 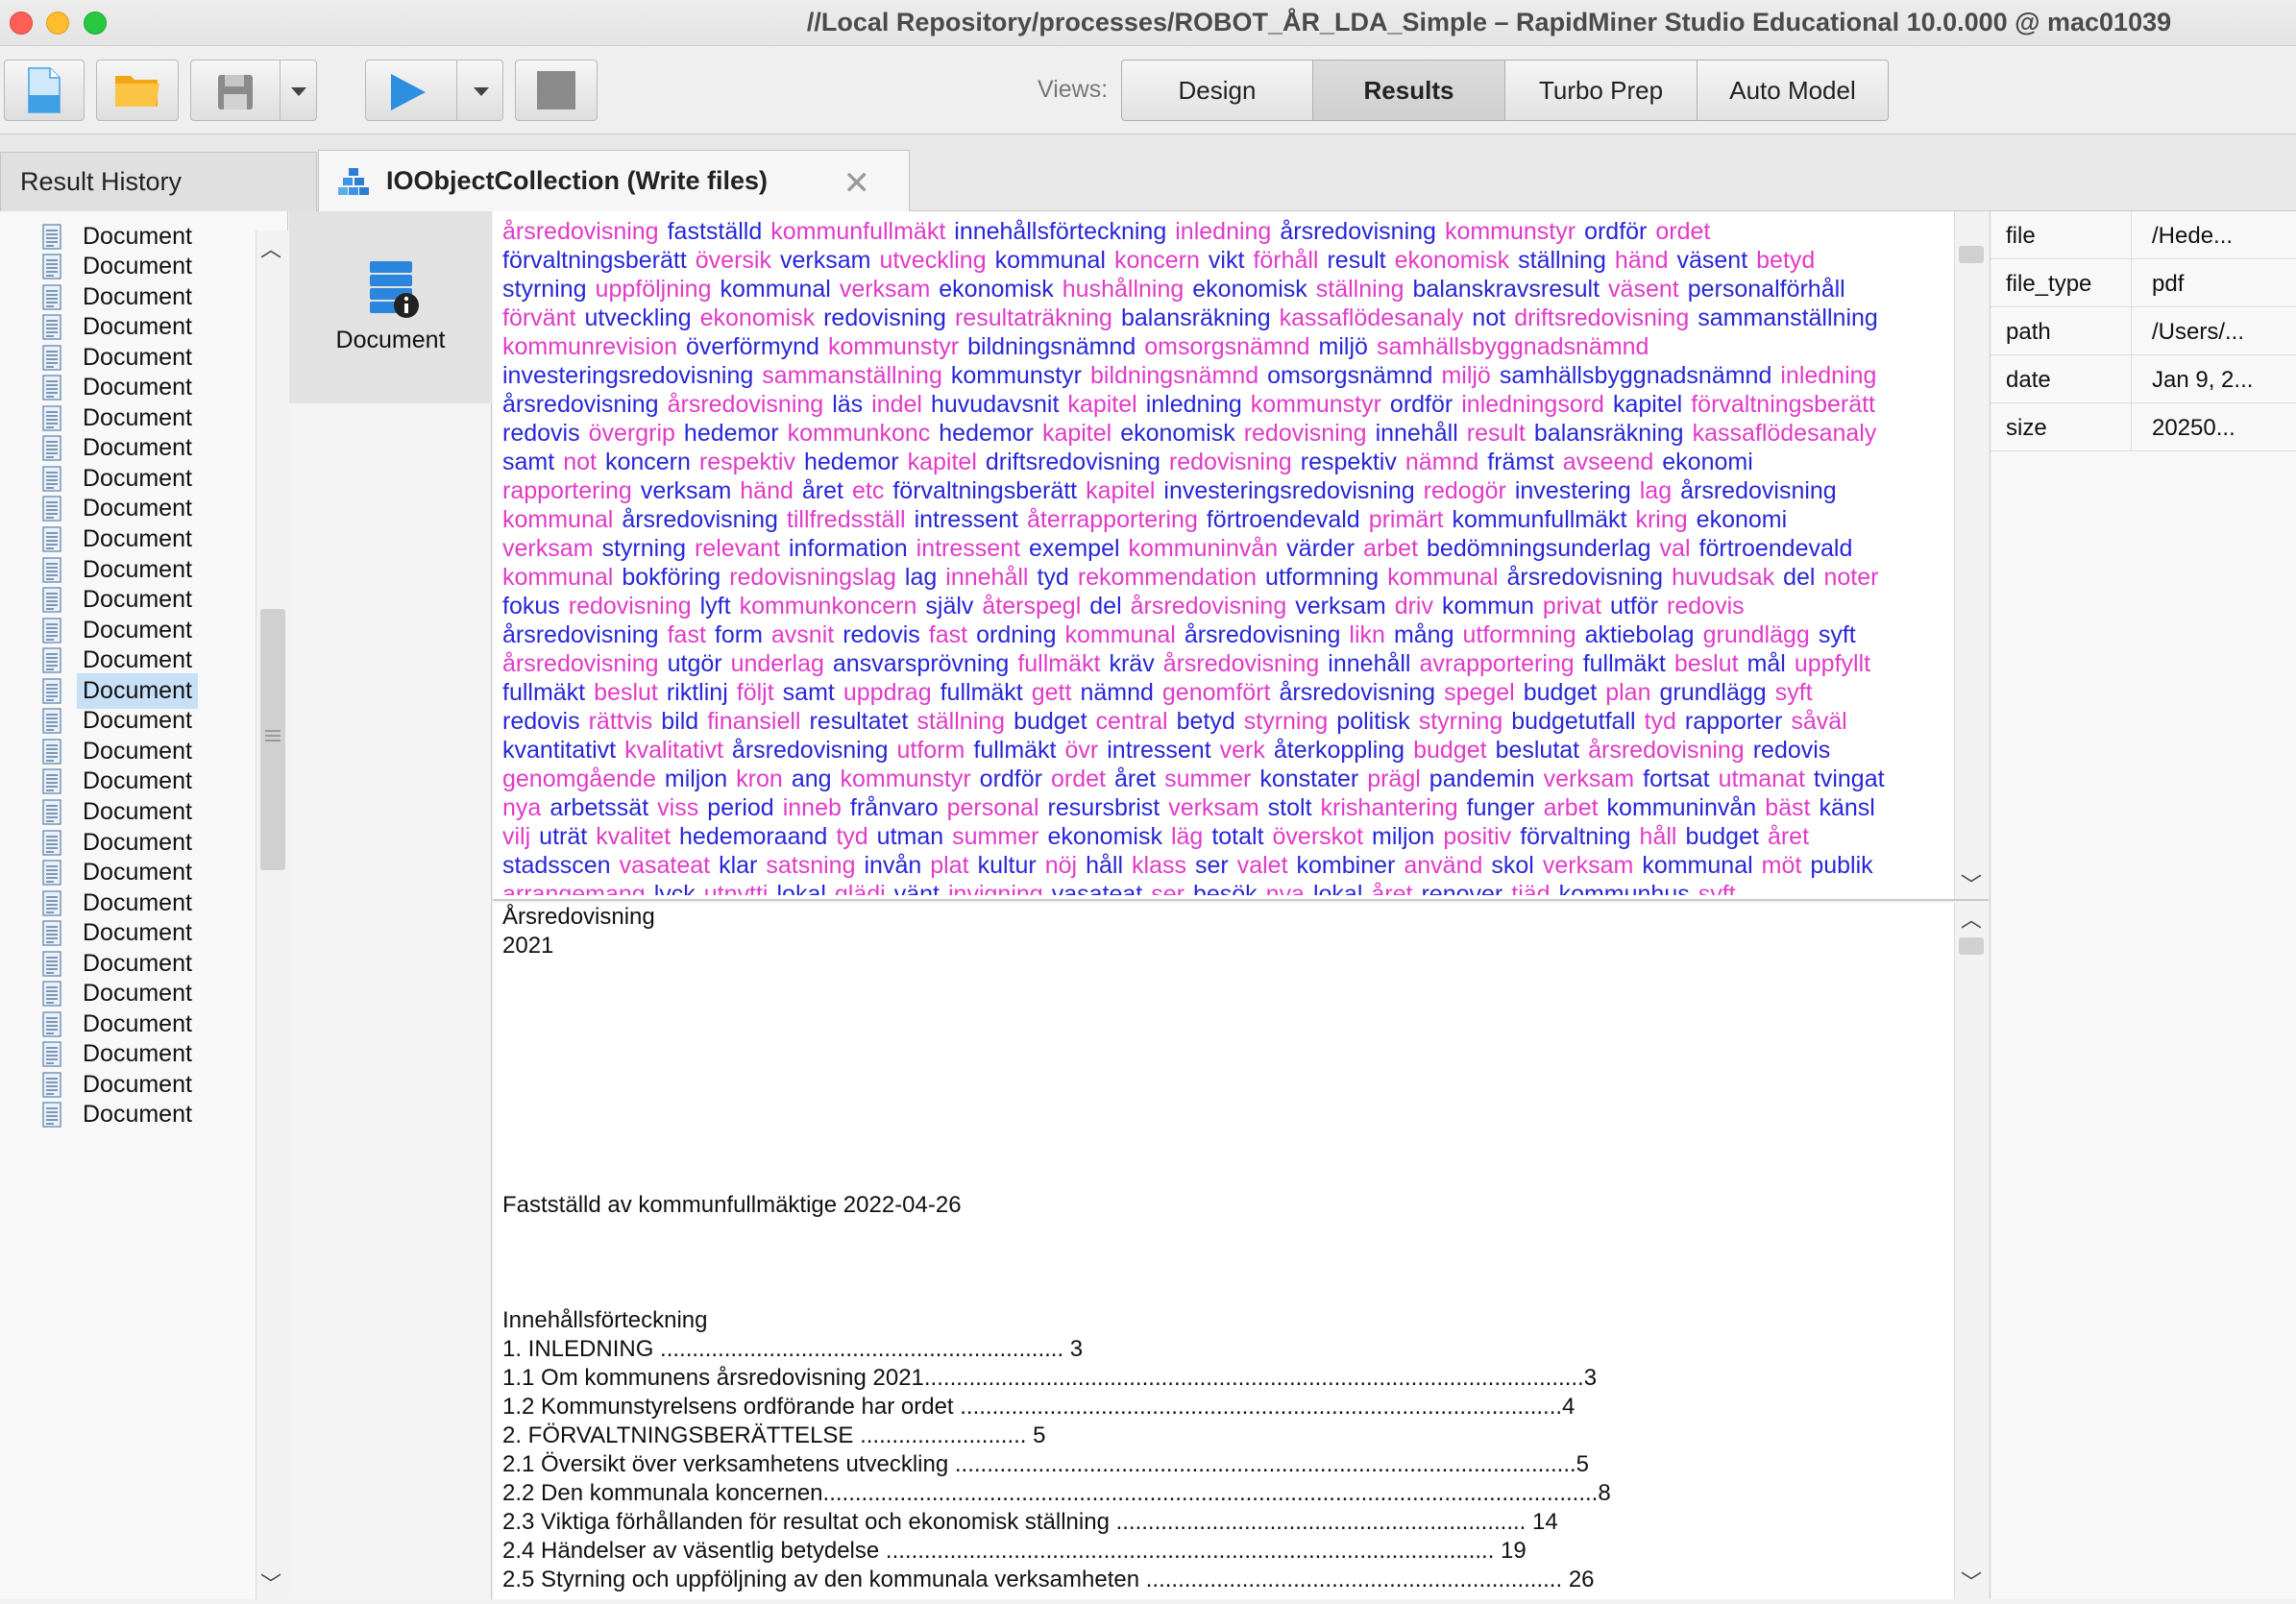 I want to click on text-panel-scrollbar: ︿ ﹀, so click(x=1972, y=1251).